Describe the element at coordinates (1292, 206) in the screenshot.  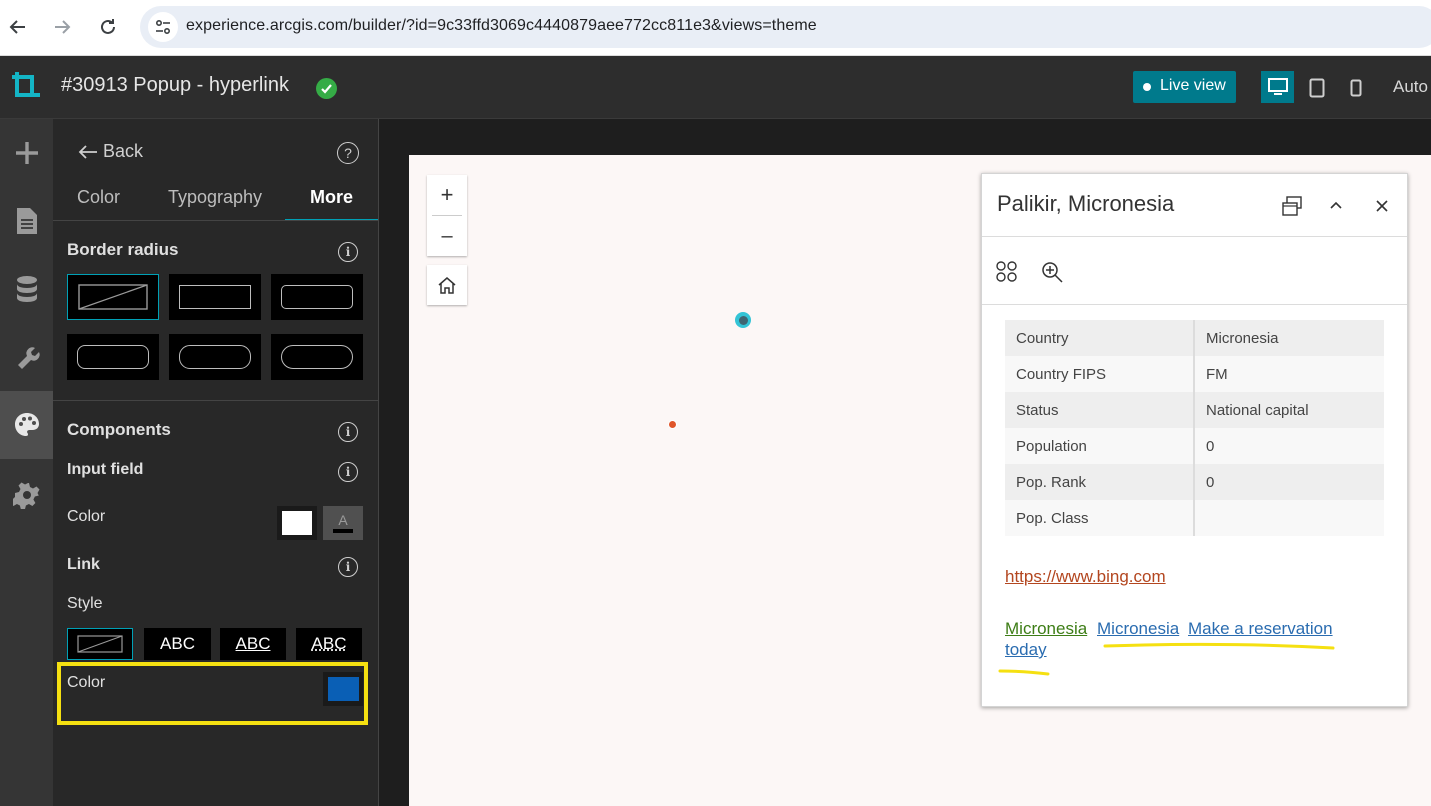
I see `dock-icon` at that location.